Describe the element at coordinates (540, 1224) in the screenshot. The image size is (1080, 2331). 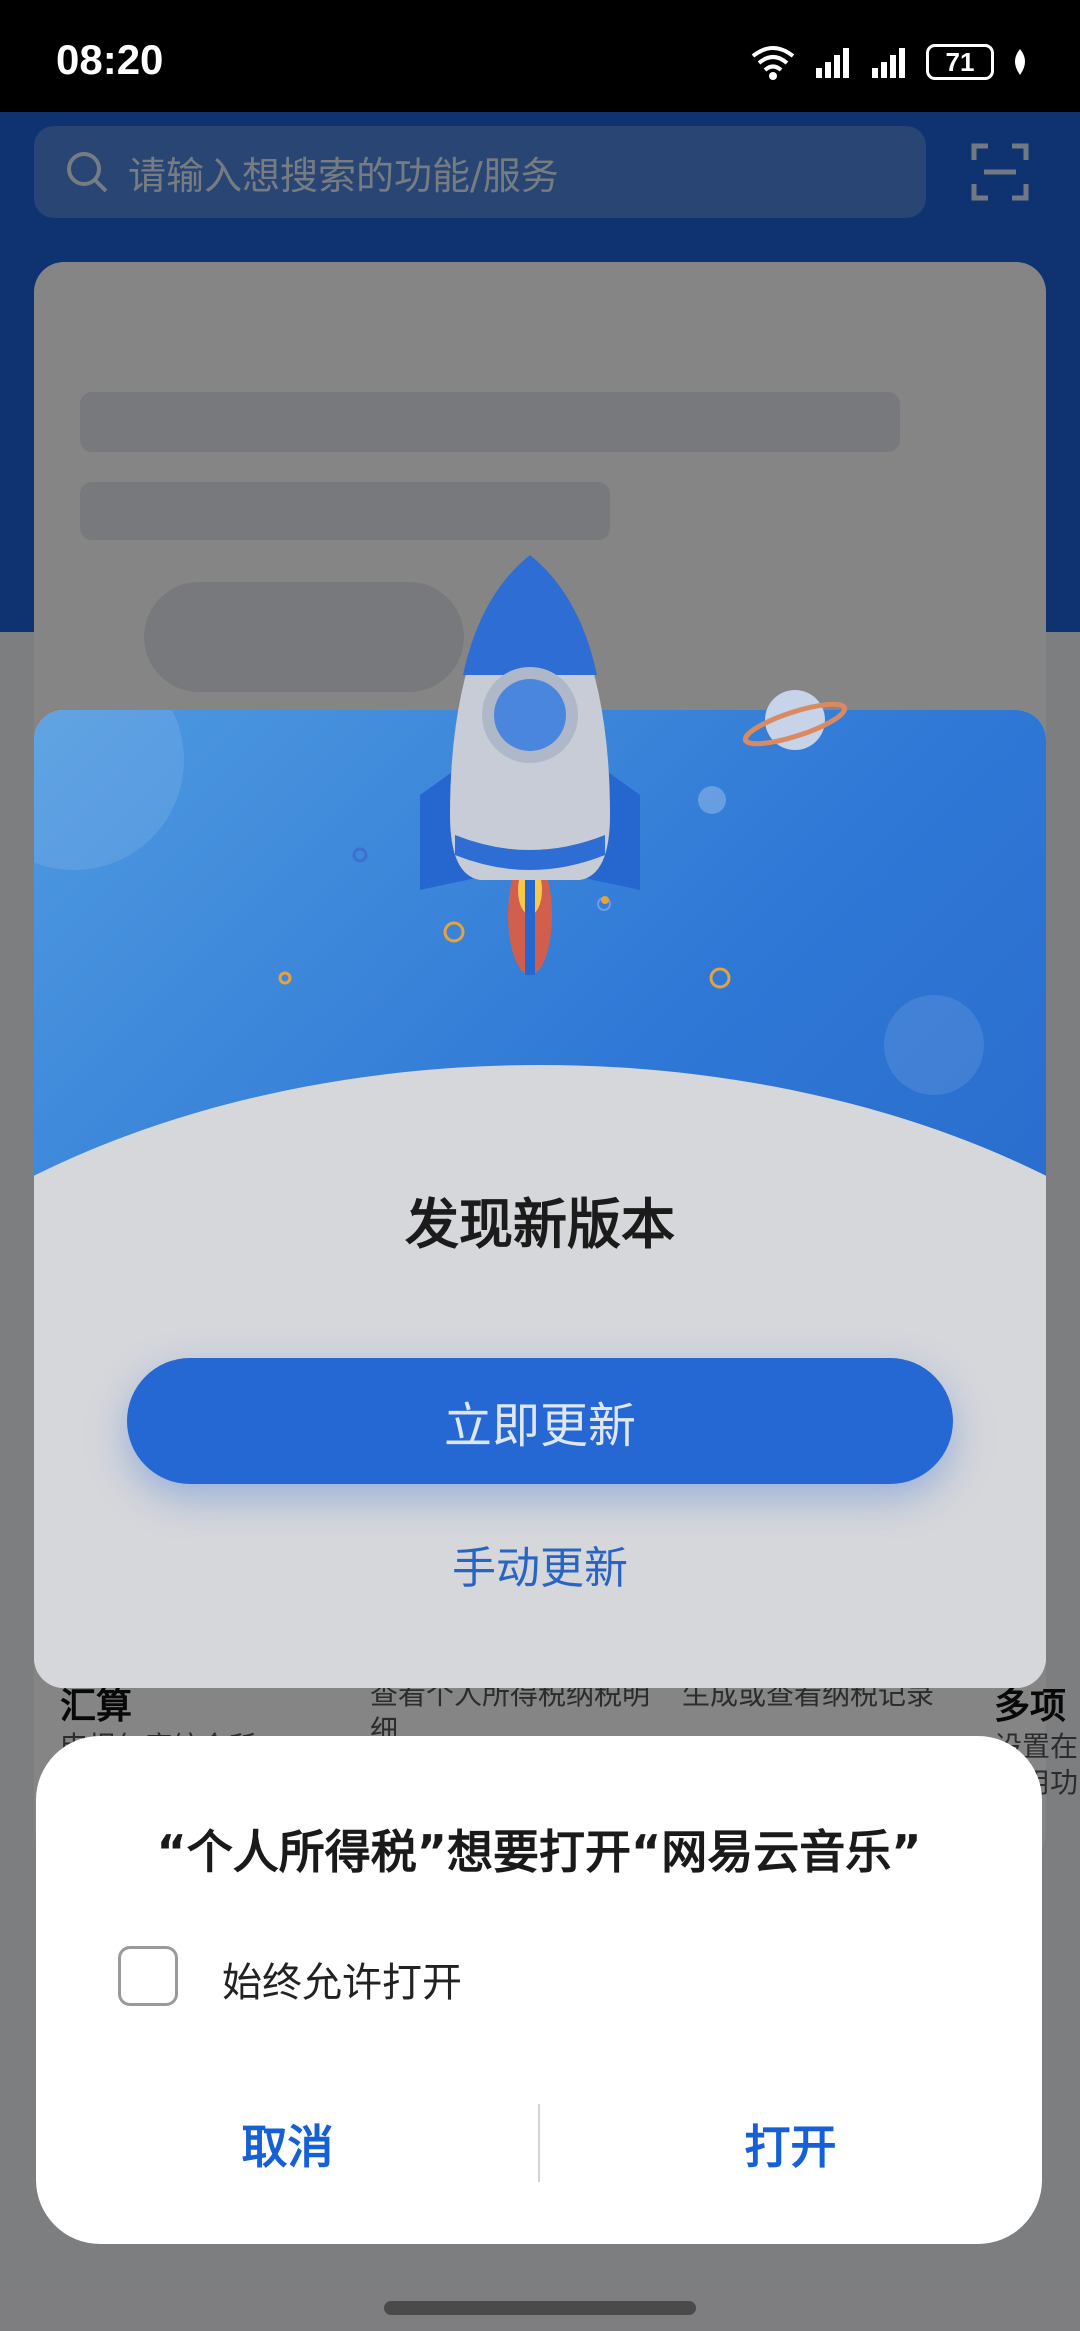
I see `update-title: 发现新版本` at that location.